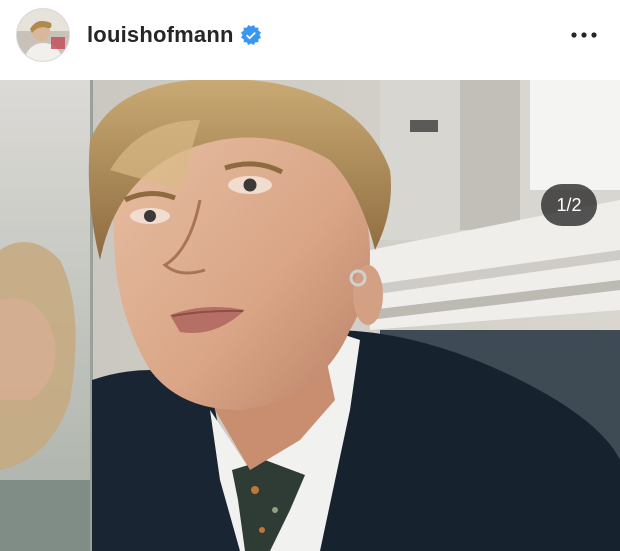  I want to click on username-row: louishofmann, so click(174, 35).